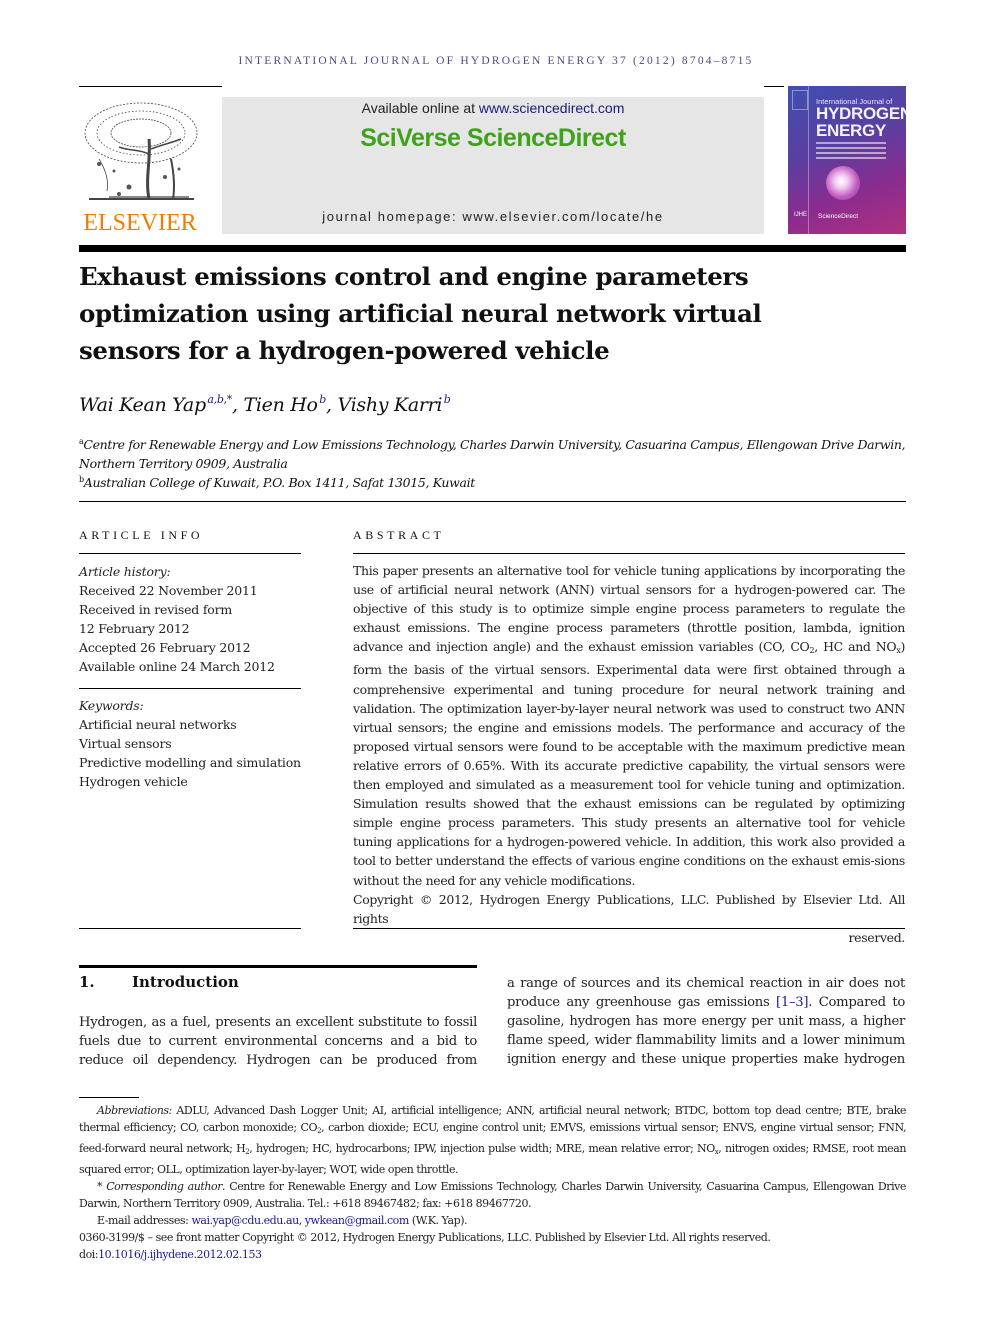  Describe the element at coordinates (190, 688) in the screenshot. I see `keywords-rule` at that location.